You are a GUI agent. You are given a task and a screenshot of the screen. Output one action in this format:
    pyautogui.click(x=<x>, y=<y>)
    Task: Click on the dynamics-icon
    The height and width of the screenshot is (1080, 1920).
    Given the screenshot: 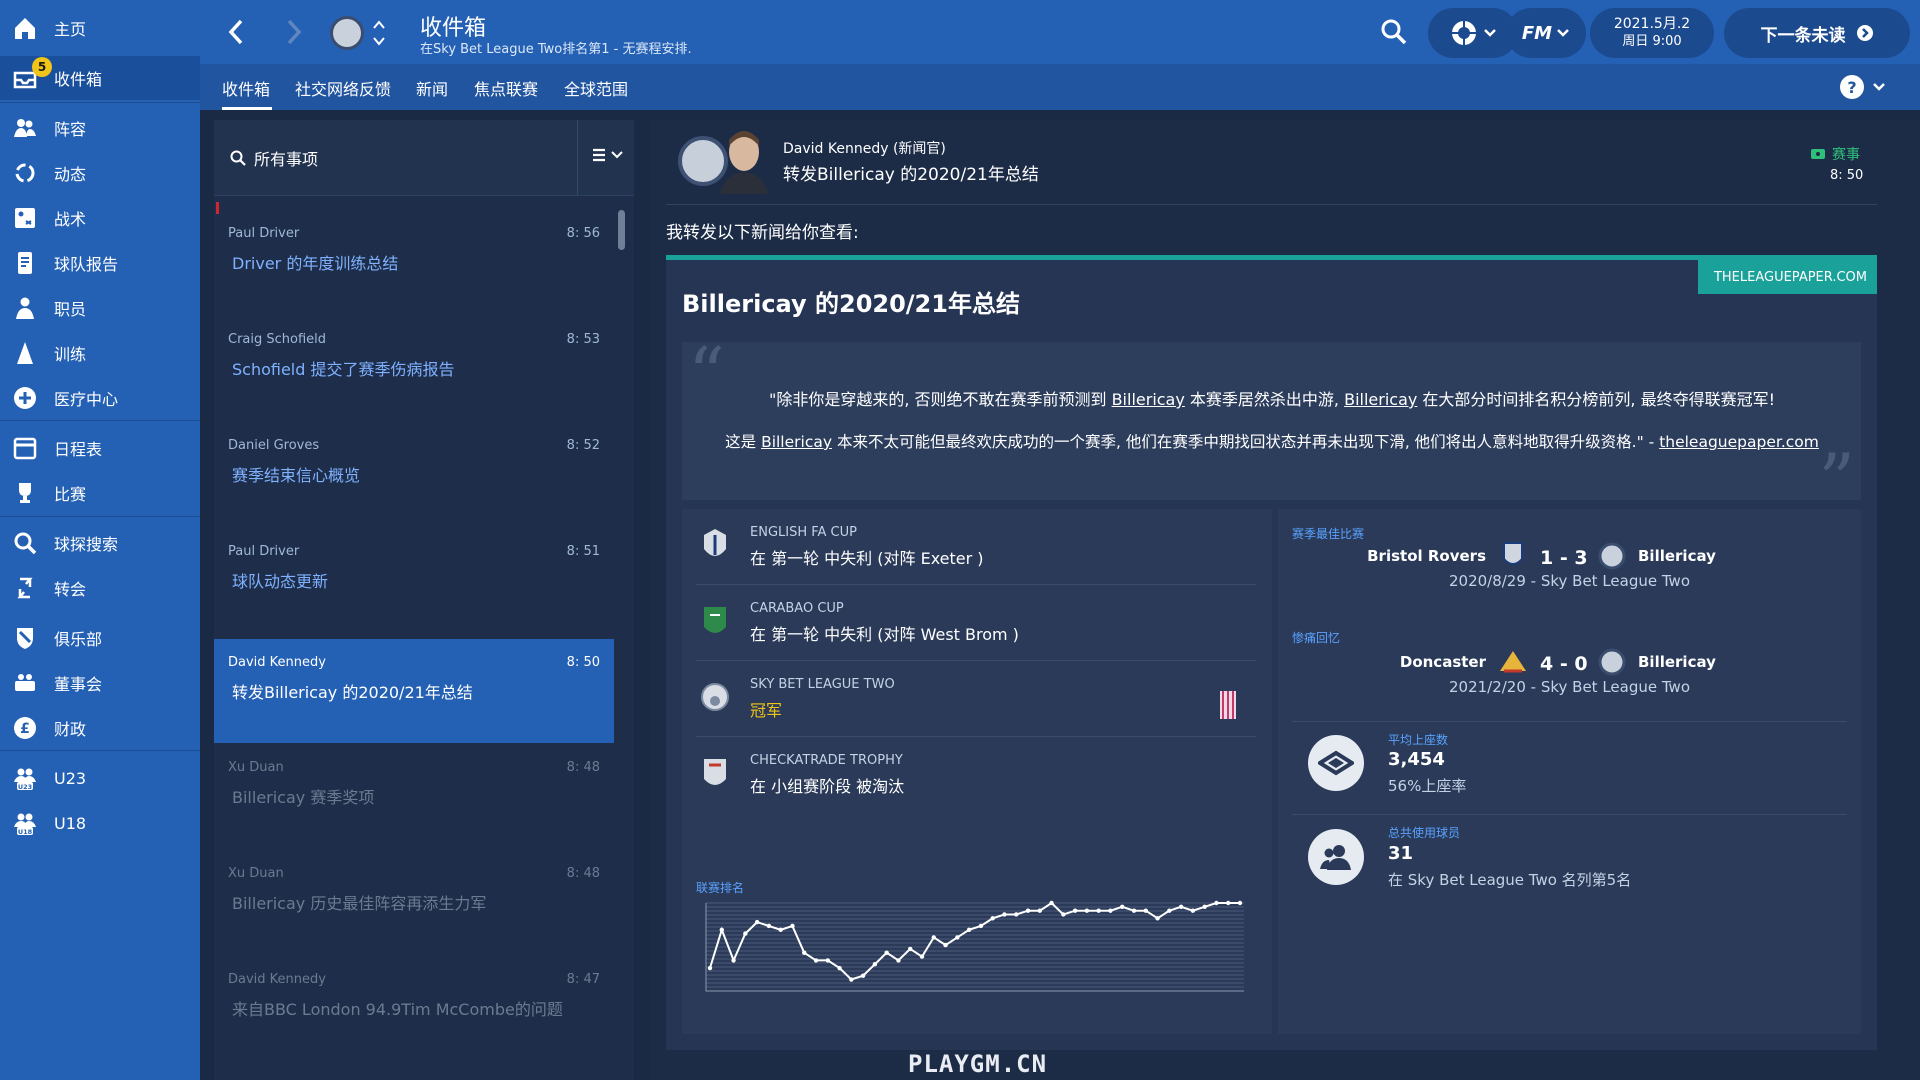 What is the action you would take?
    pyautogui.click(x=25, y=173)
    